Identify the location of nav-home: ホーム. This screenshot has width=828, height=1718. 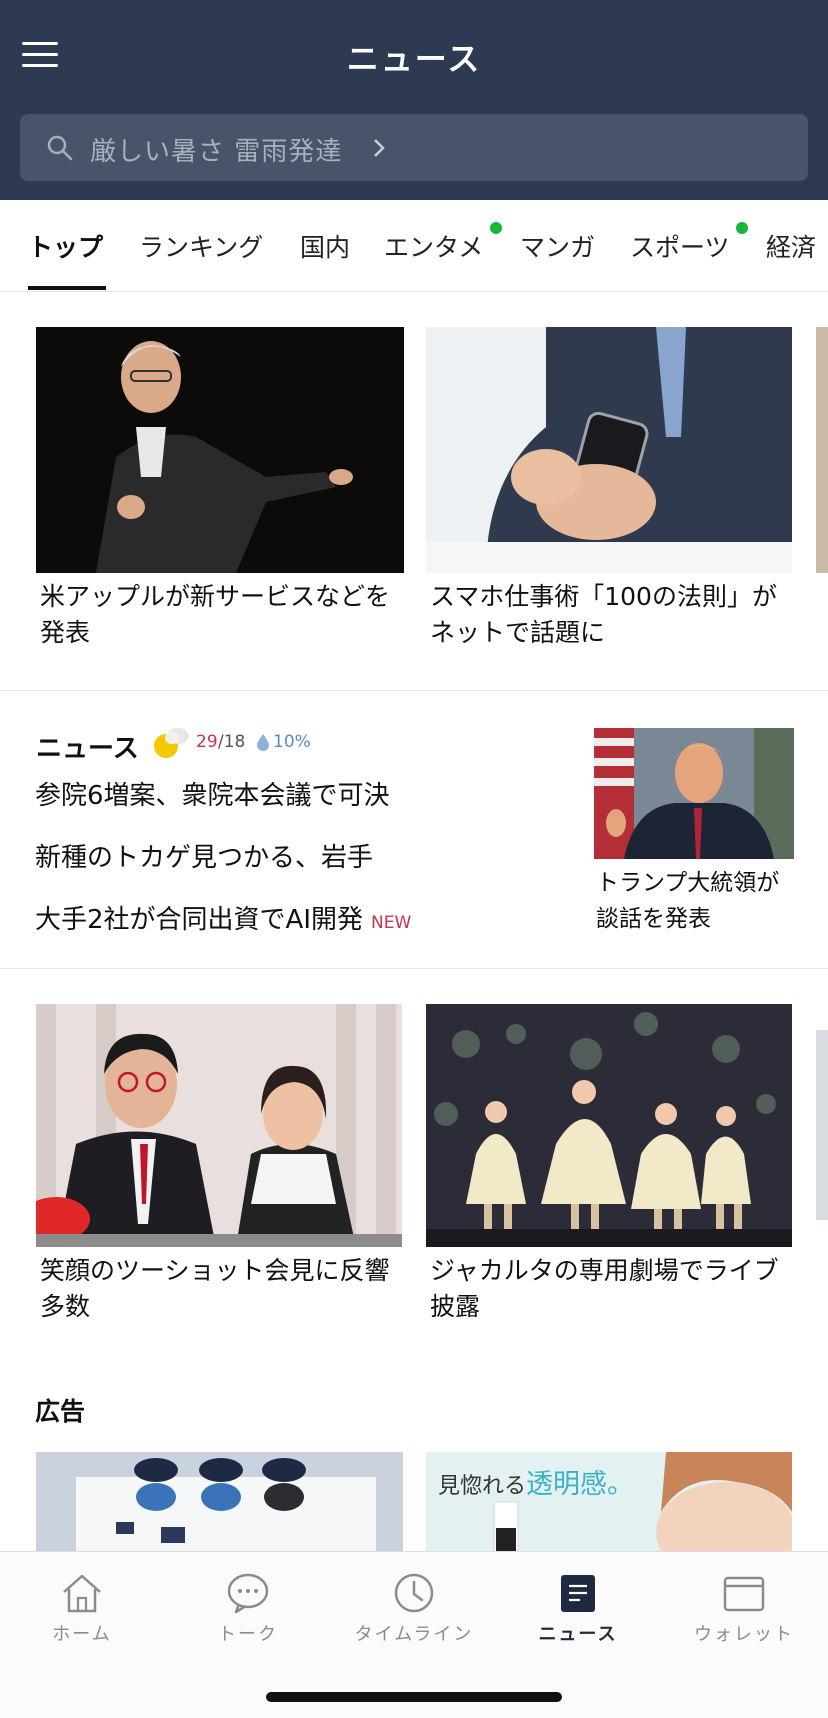
(82, 1609).